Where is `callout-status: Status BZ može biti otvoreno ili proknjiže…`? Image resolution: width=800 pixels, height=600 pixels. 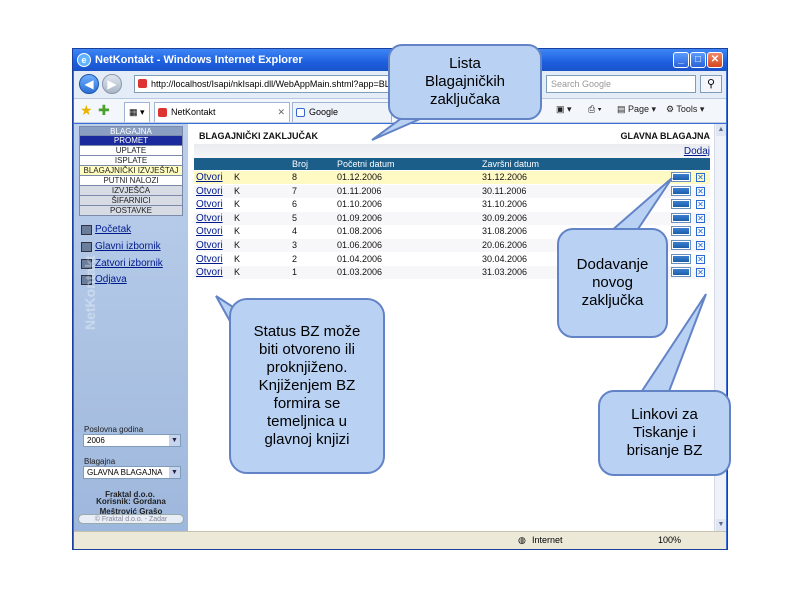 callout-status: Status BZ može biti otvoreno ili proknjiže… is located at coordinates (307, 386).